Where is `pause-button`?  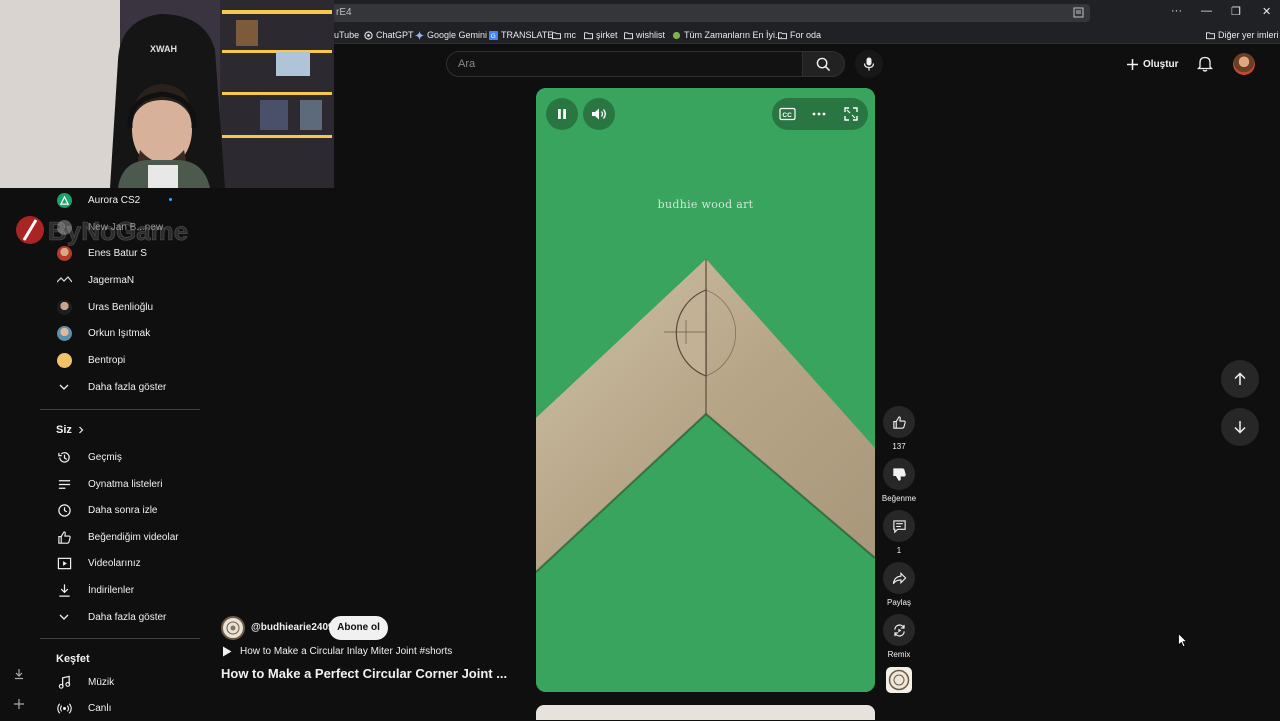 pause-button is located at coordinates (562, 114).